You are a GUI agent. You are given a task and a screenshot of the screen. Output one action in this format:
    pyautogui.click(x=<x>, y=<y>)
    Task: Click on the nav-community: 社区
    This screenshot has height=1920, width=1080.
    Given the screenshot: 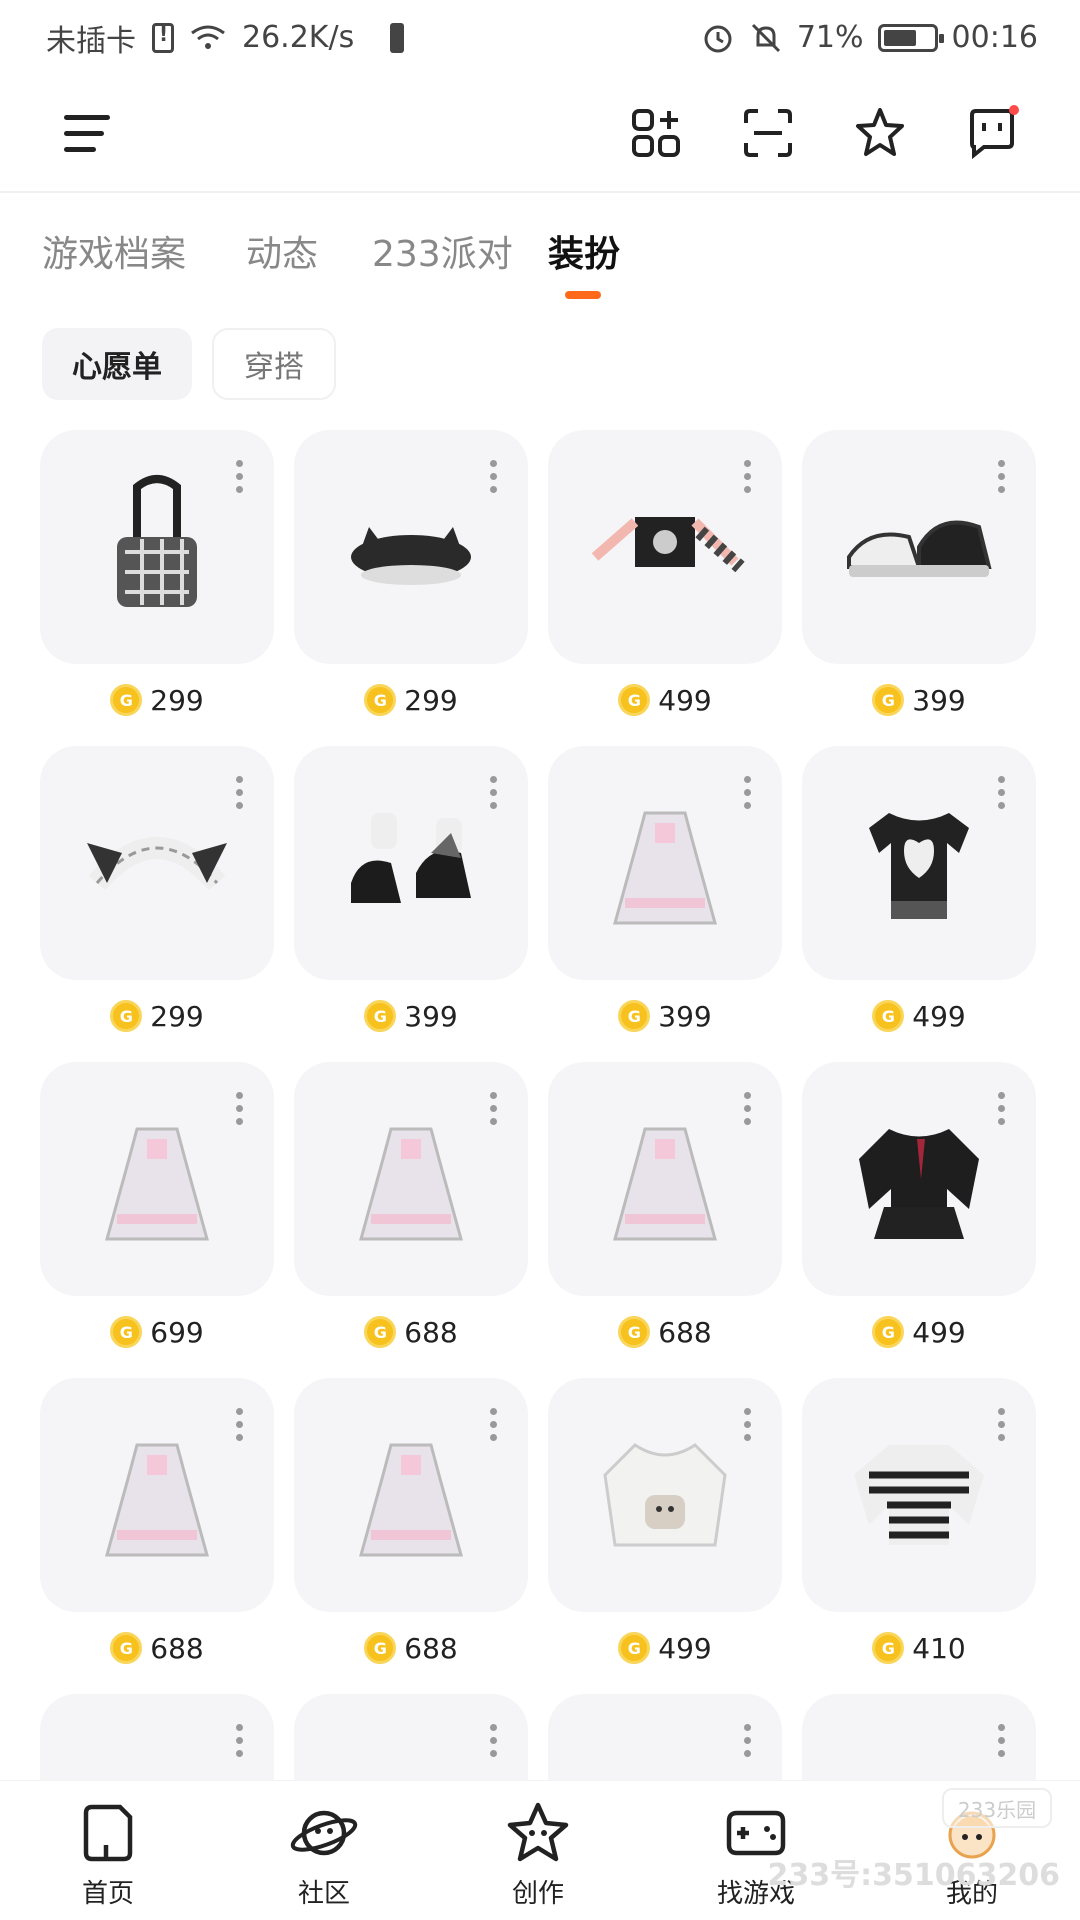 What is the action you would take?
    pyautogui.click(x=324, y=1855)
    